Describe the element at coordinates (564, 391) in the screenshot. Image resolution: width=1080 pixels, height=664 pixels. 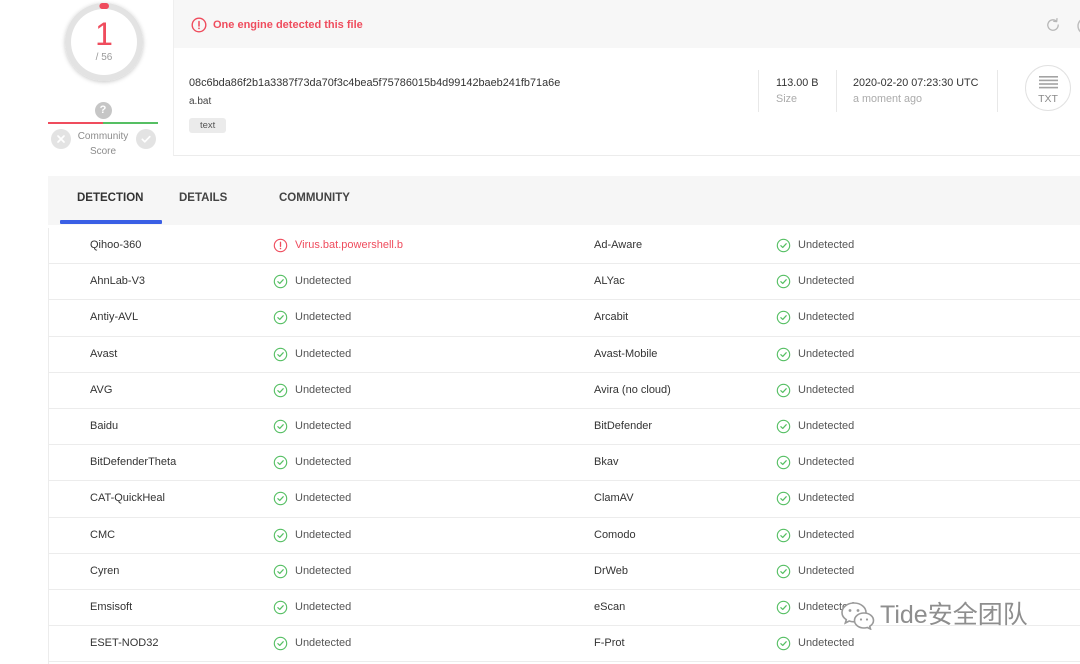
I see `detection-row: AVG Undetected Avira (no cloud) Undetected` at that location.